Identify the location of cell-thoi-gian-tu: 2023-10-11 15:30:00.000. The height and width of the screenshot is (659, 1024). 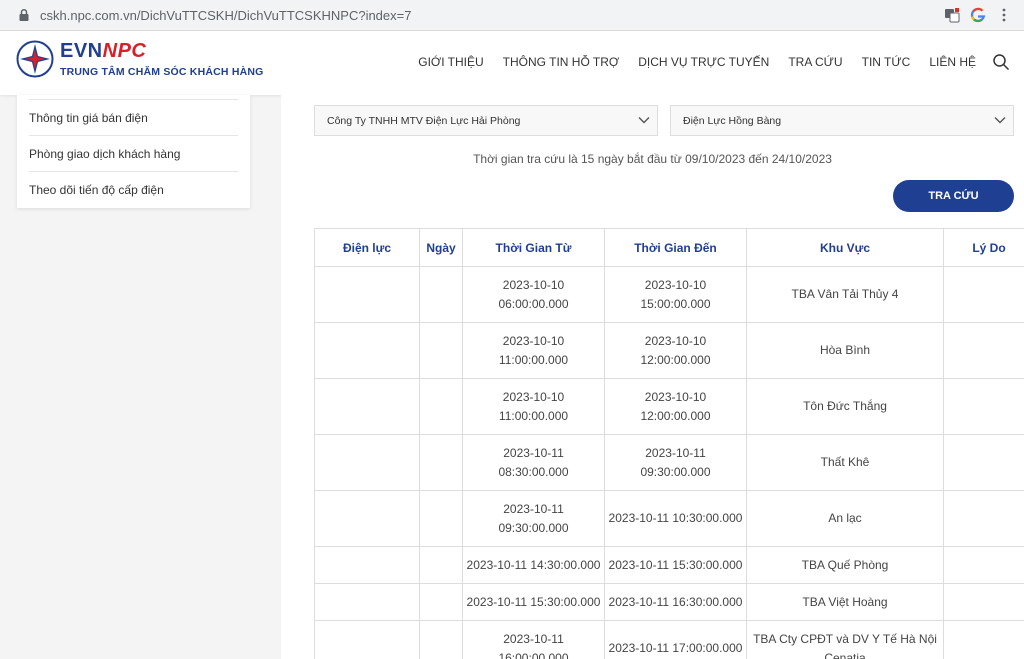
(533, 602).